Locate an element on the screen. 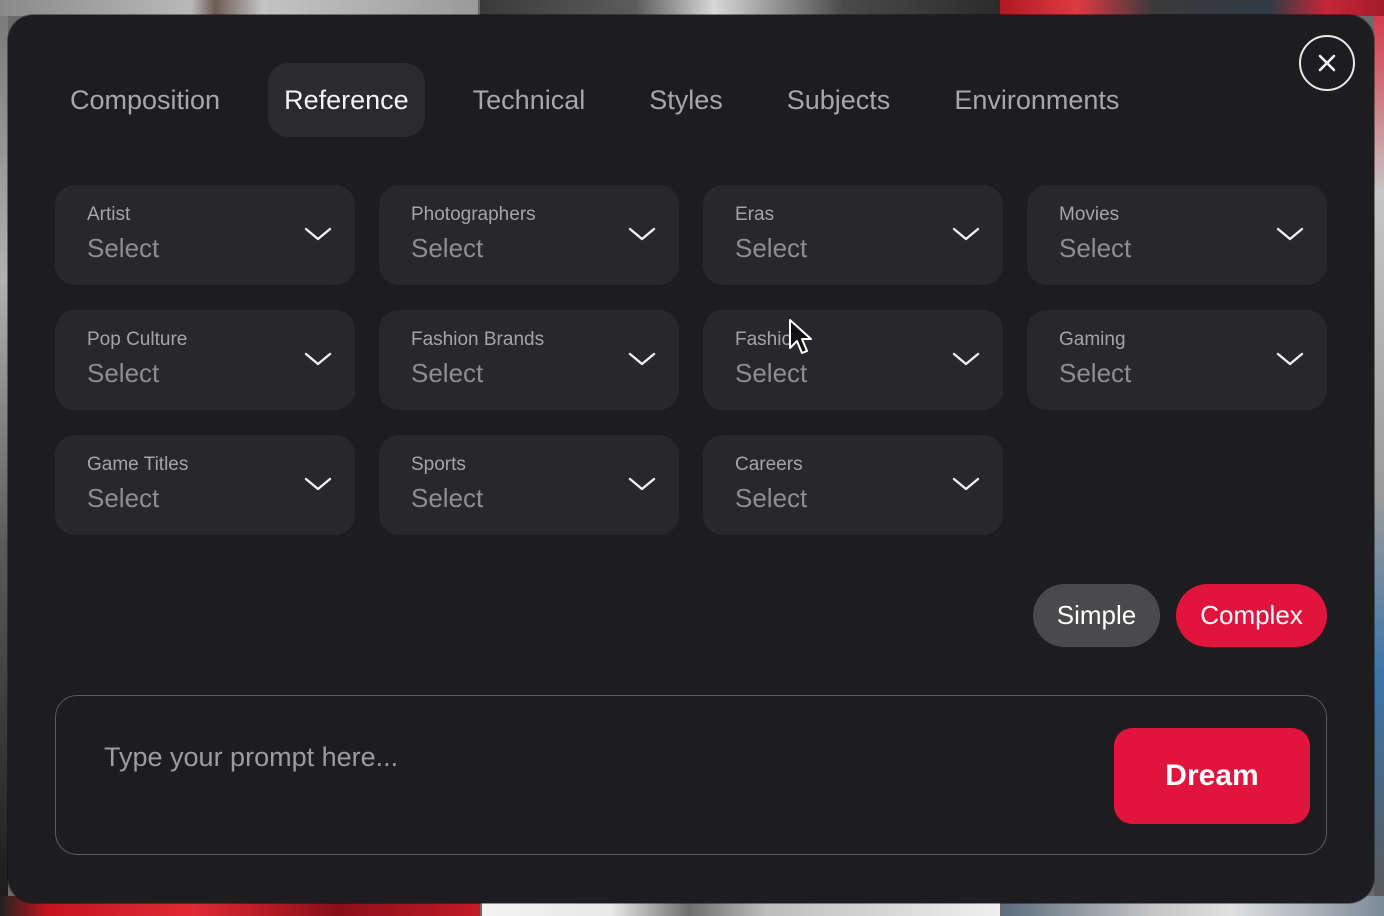 This screenshot has height=916, width=1384. game-titles-select: Game Titles Select is located at coordinates (205, 485).